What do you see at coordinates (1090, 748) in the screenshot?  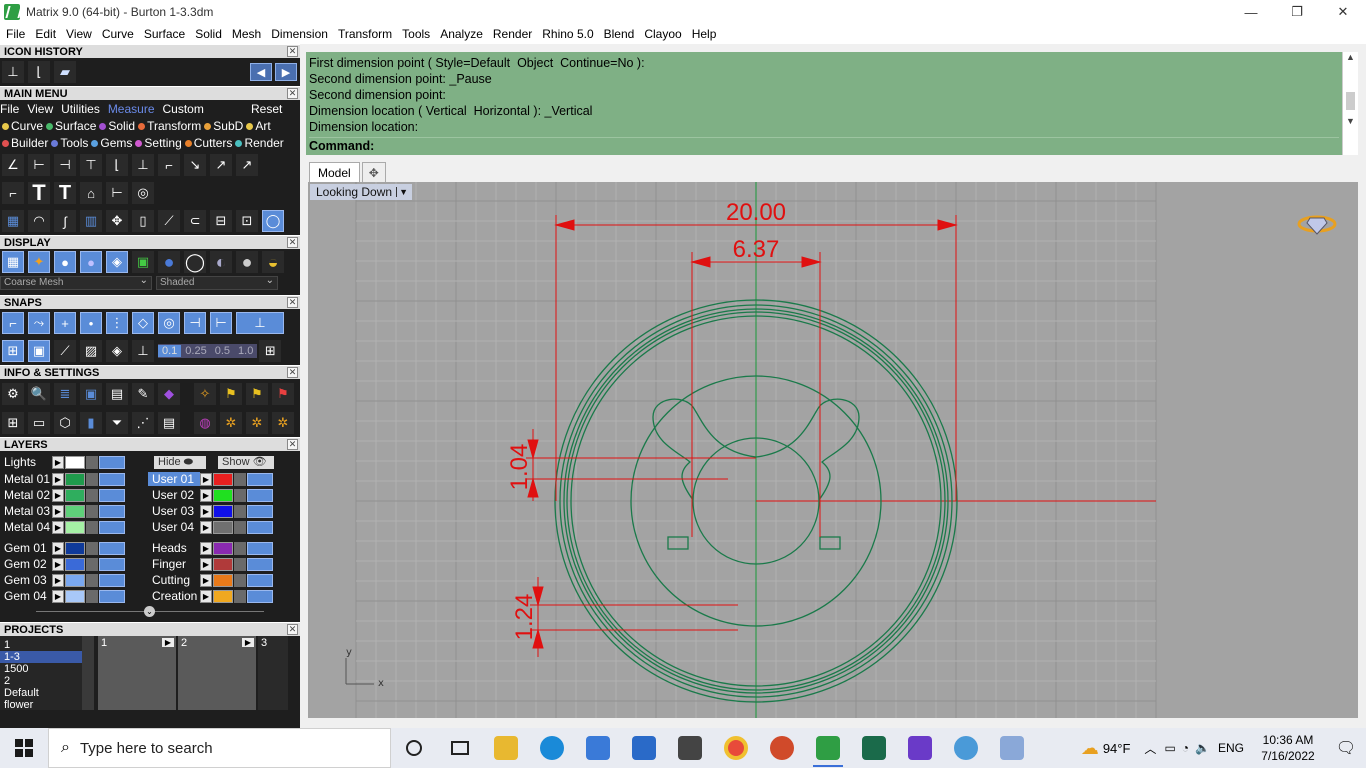 I see `weather-icon: ☁` at bounding box center [1090, 748].